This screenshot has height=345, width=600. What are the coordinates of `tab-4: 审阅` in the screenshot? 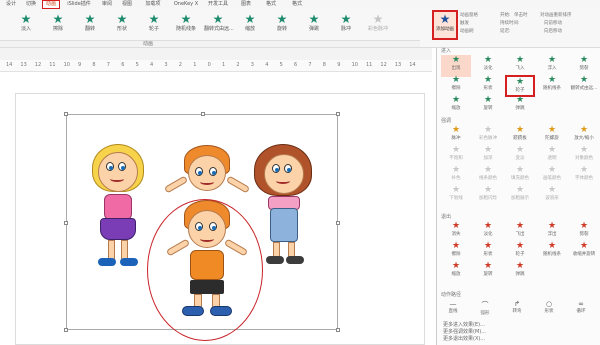 It's located at (107, 4).